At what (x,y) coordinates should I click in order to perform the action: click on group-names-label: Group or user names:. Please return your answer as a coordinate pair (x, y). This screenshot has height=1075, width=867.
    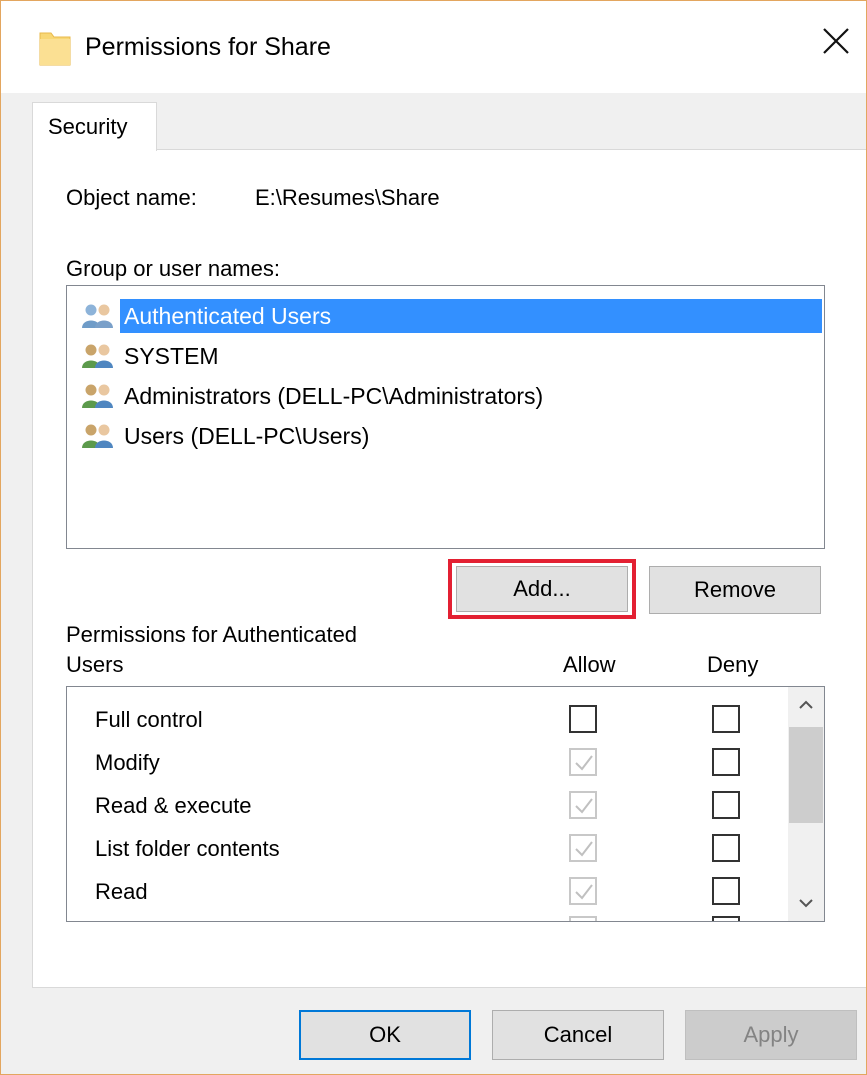
    Looking at the image, I should click on (173, 268).